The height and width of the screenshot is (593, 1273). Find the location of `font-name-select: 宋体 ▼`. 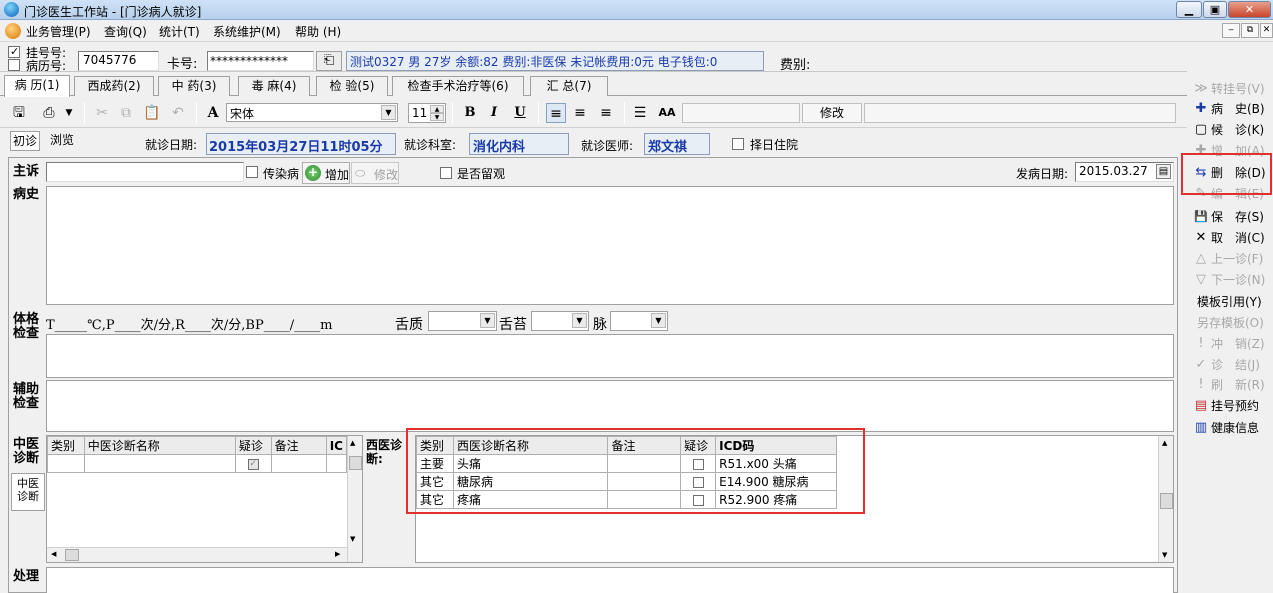

font-name-select: 宋体 ▼ is located at coordinates (312, 112).